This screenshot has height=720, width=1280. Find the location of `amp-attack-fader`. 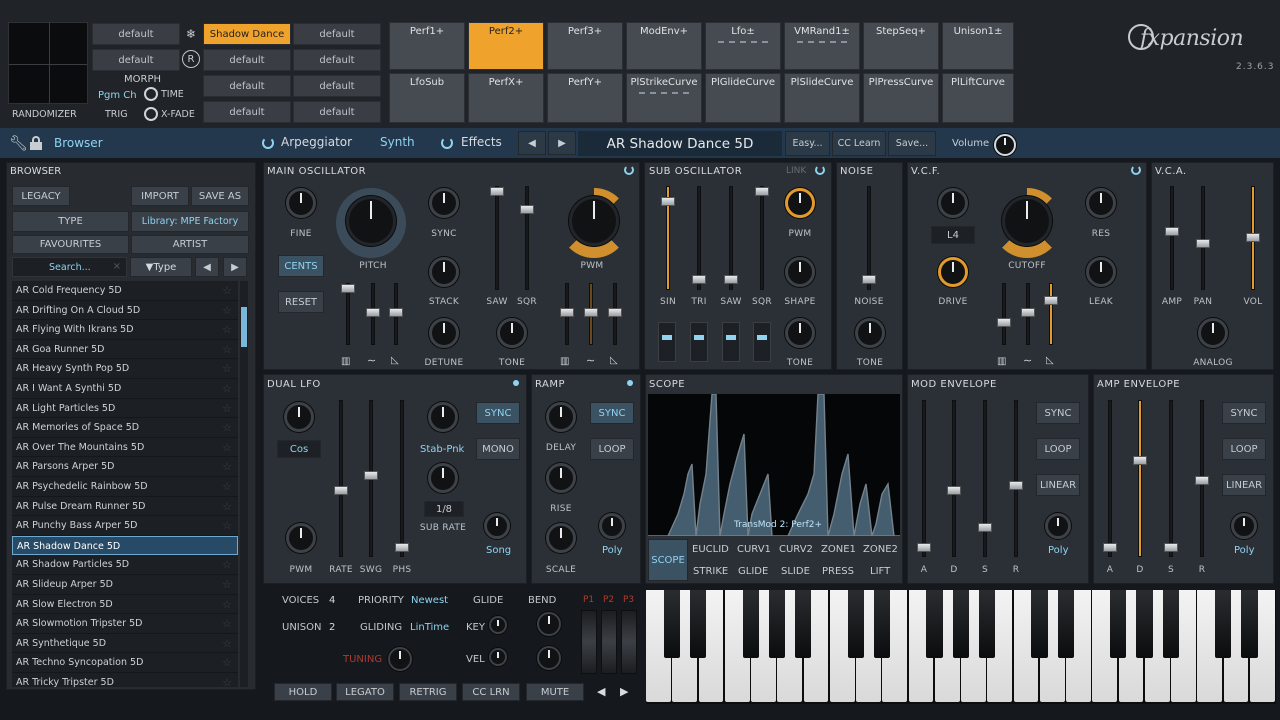

amp-attack-fader is located at coordinates (1110, 478).